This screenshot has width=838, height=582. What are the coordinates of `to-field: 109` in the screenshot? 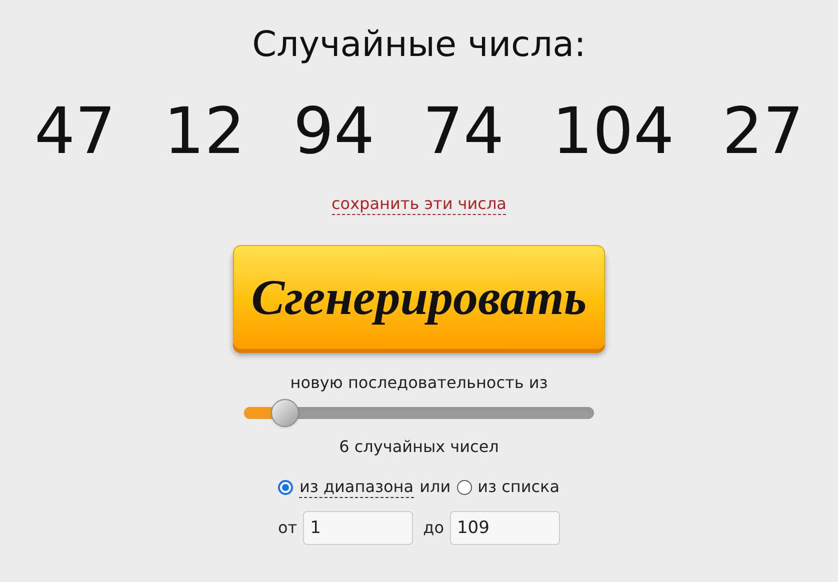 It's located at (505, 528).